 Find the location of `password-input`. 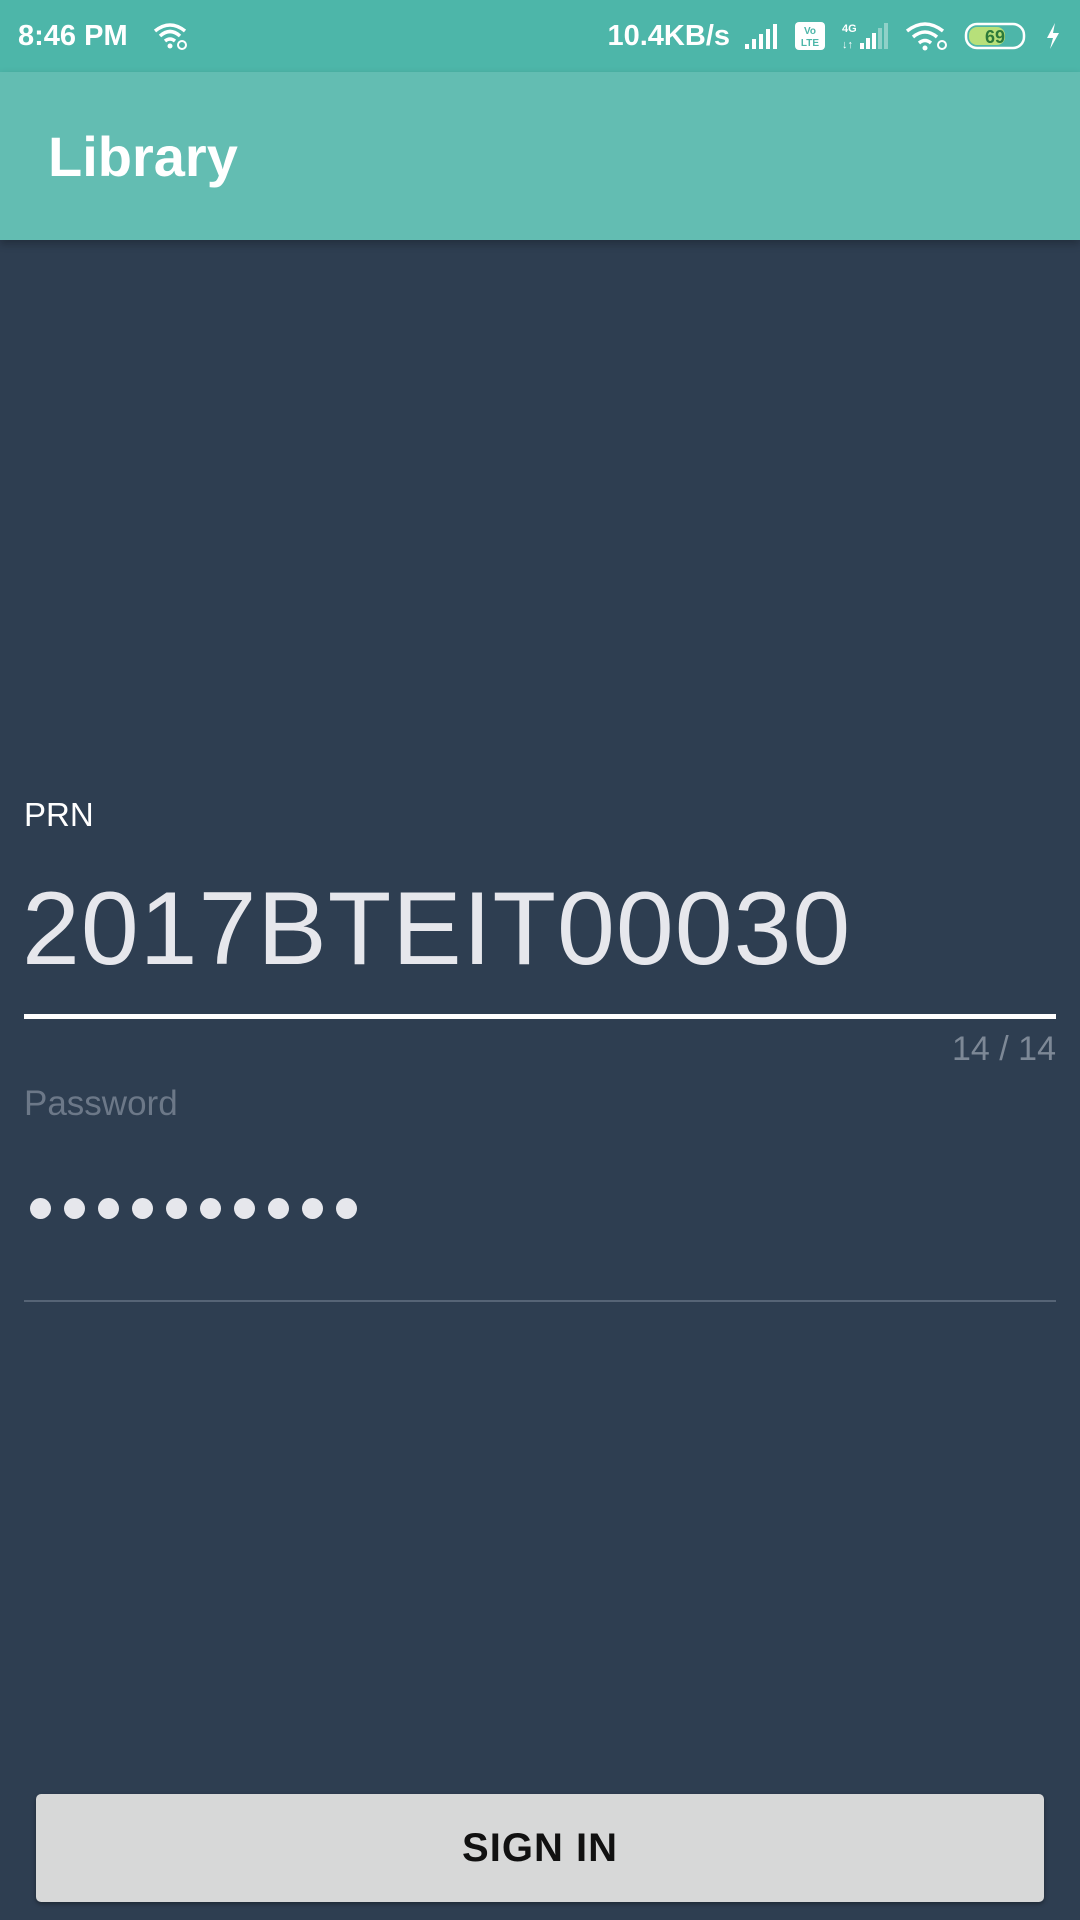

password-input is located at coordinates (193, 1208).